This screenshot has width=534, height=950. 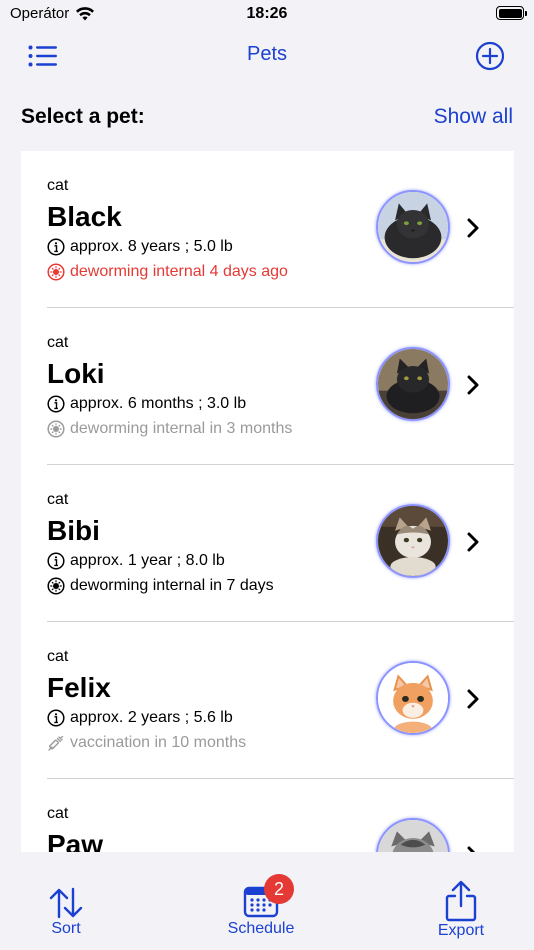 What do you see at coordinates (267, 815) in the screenshot?
I see `pet-row-paw: cat Paw` at bounding box center [267, 815].